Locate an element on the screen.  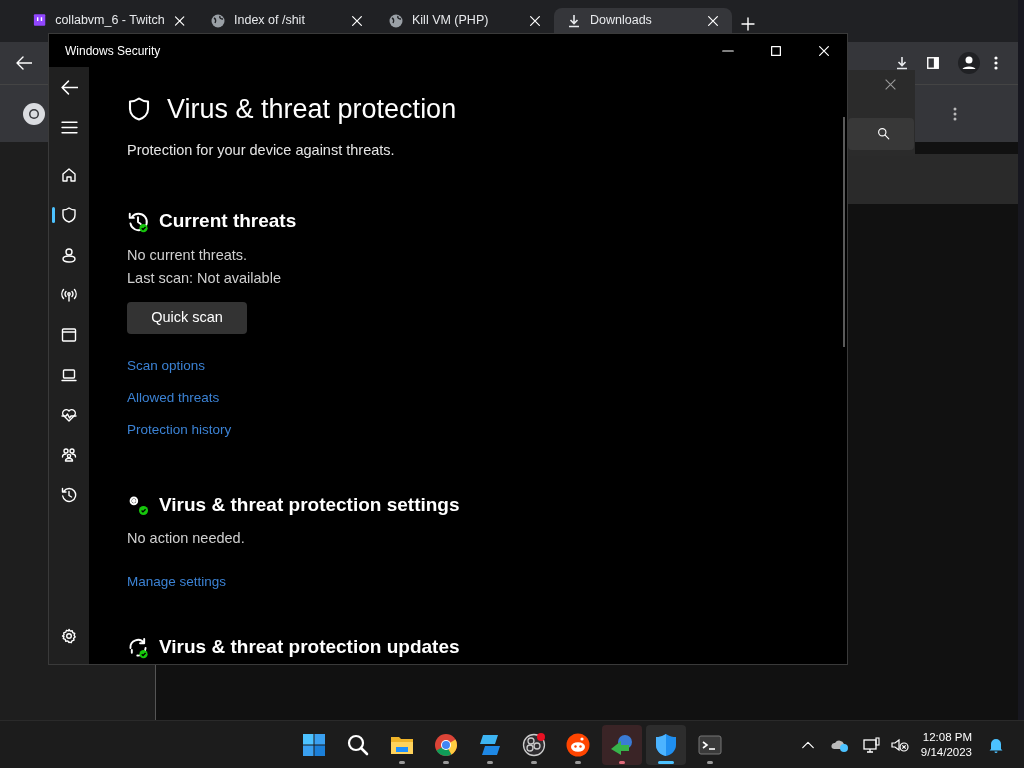
app-icon is located at coordinates (490, 744).